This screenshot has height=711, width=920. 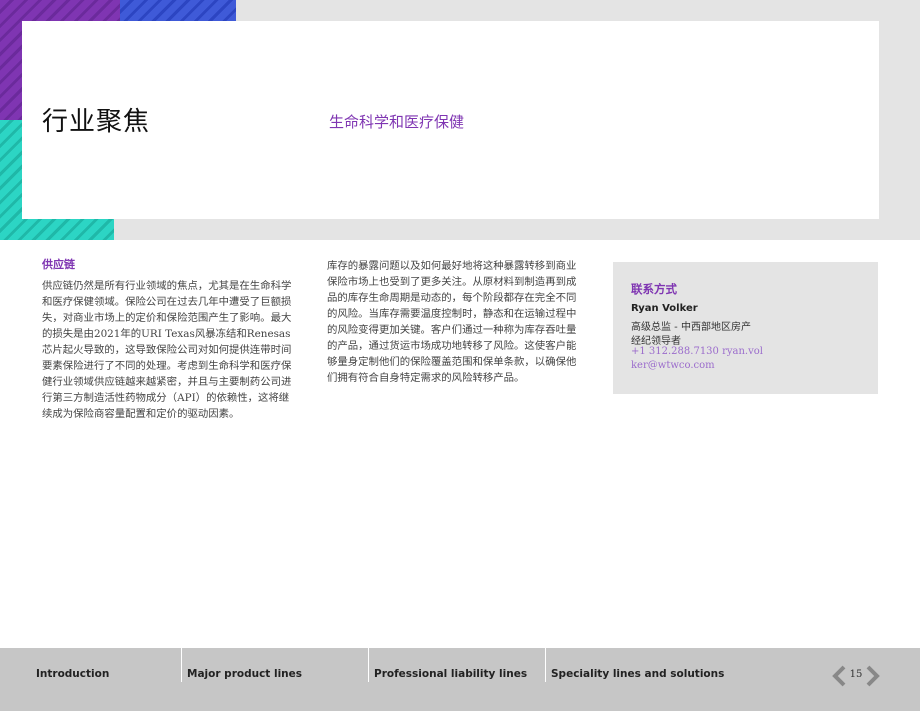 What do you see at coordinates (664, 308) in the screenshot?
I see `contact-name: Ryan Volker` at bounding box center [664, 308].